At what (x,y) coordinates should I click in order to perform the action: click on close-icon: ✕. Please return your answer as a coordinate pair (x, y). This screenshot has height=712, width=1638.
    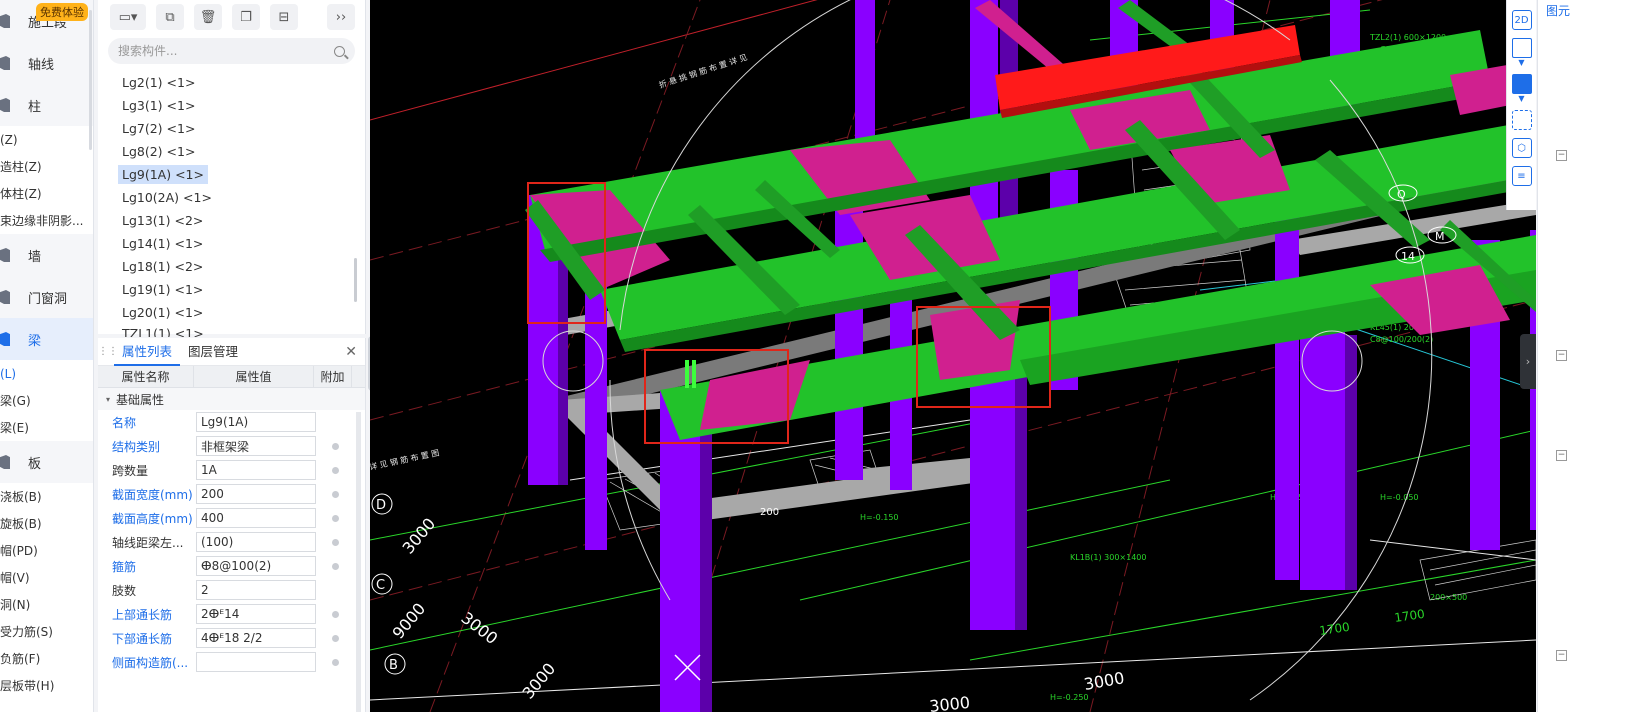
    Looking at the image, I should click on (351, 352).